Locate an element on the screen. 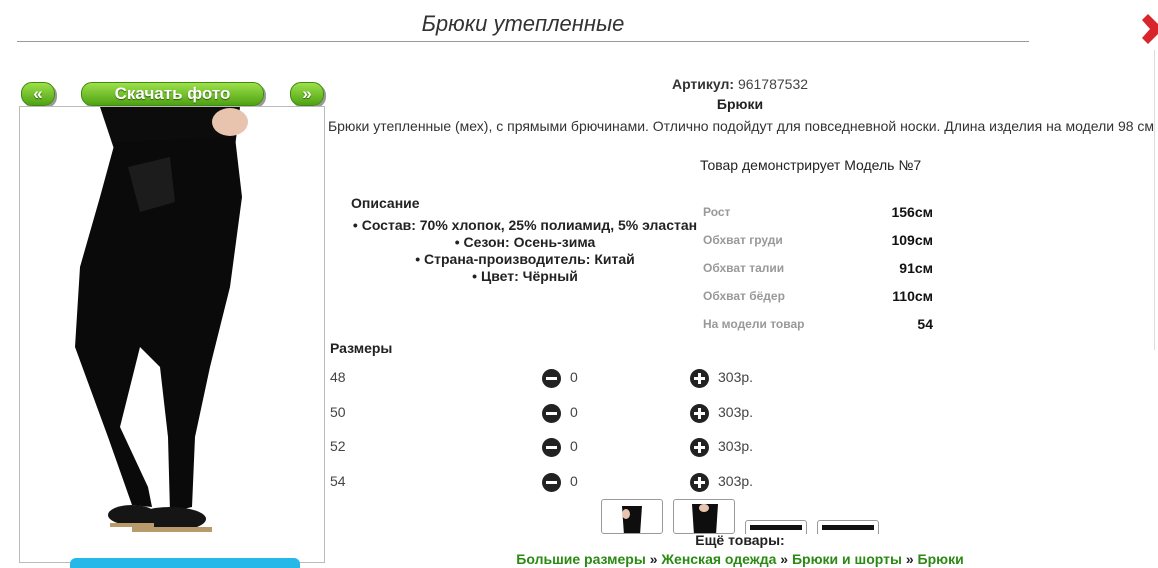 The height and width of the screenshot is (568, 1158). article-line: Артикул: 961787532 is located at coordinates (740, 84).